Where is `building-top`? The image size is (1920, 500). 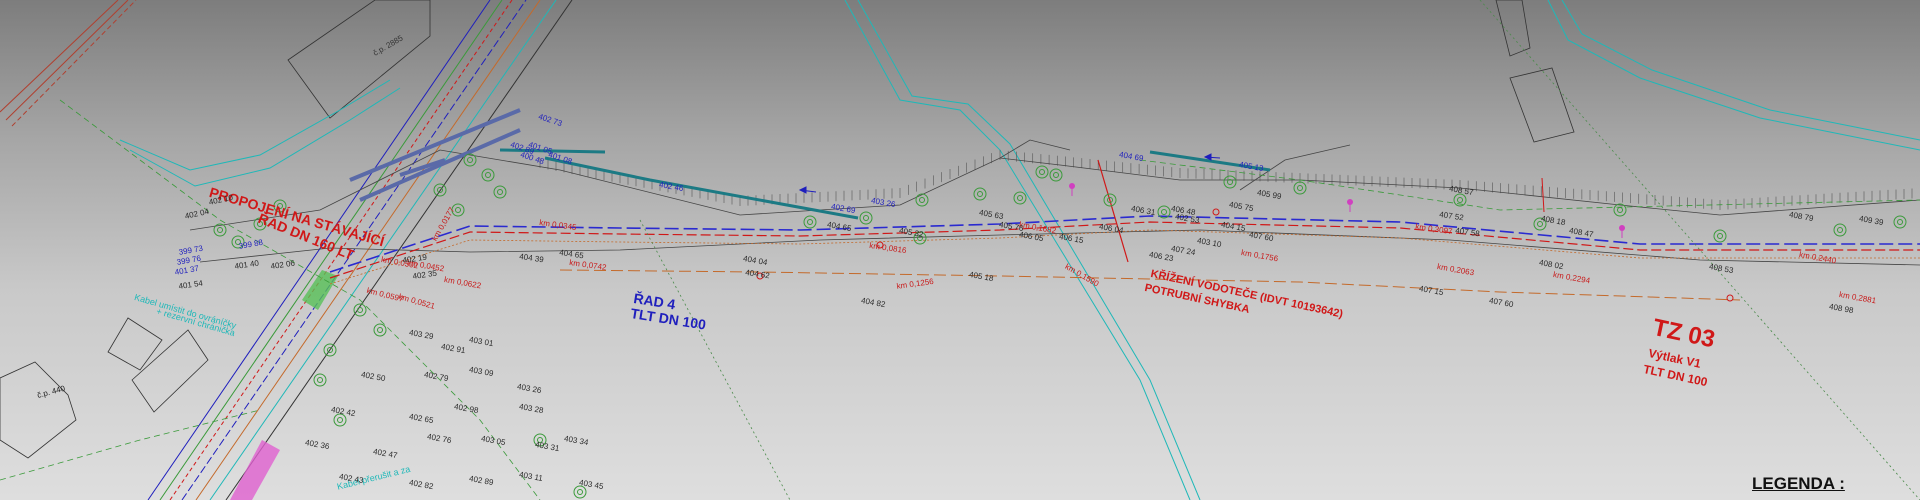
building-top is located at coordinates (359, 59).